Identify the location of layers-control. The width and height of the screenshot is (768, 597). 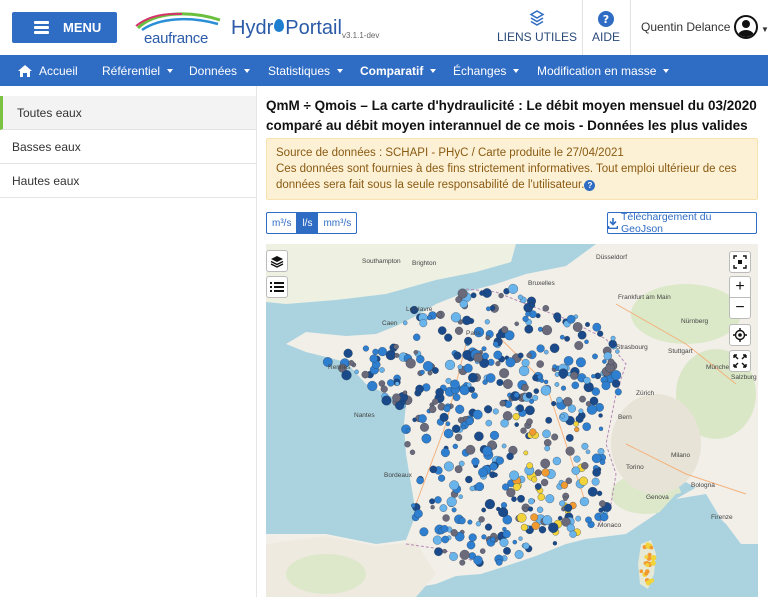
(277, 261).